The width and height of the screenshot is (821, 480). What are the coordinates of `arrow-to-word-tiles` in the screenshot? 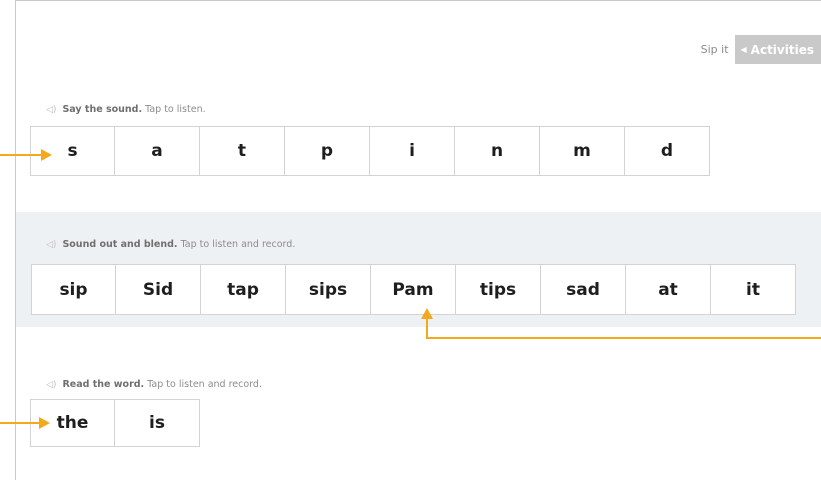 It's located at (25, 423).